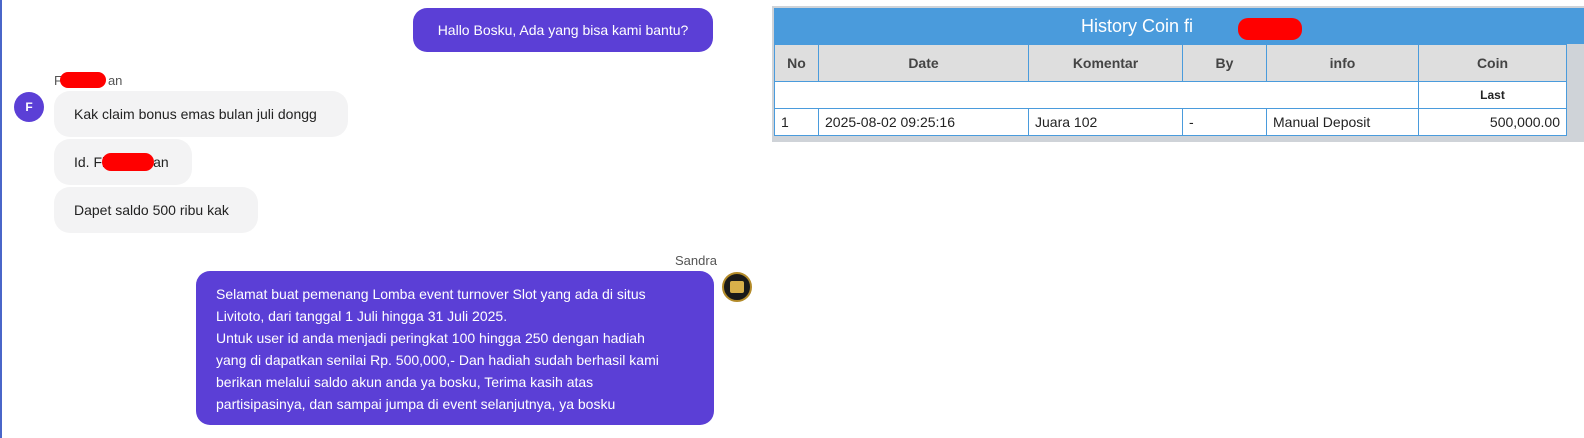 This screenshot has height=438, width=1584. Describe the element at coordinates (923, 122) in the screenshot. I see `cell-date: 2025-08-02 09:25:16` at that location.